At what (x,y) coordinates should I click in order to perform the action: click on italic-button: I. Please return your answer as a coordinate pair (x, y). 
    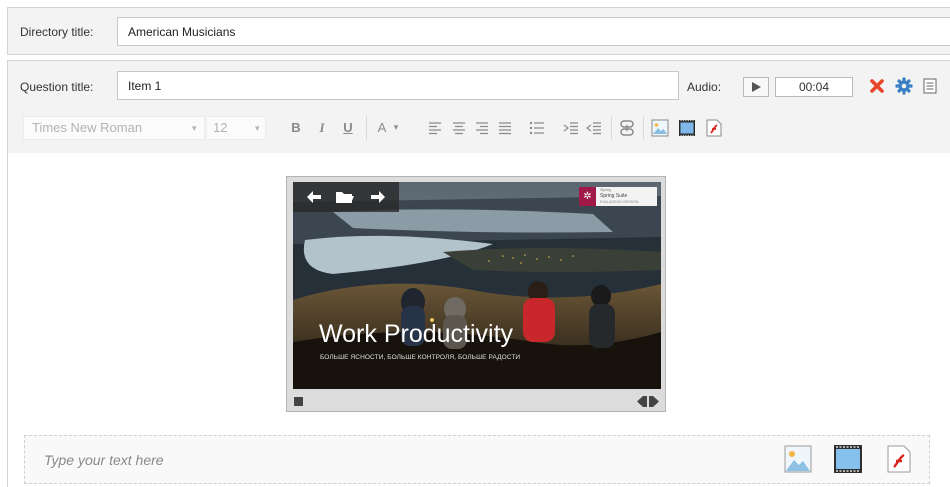
    Looking at the image, I should click on (322, 128).